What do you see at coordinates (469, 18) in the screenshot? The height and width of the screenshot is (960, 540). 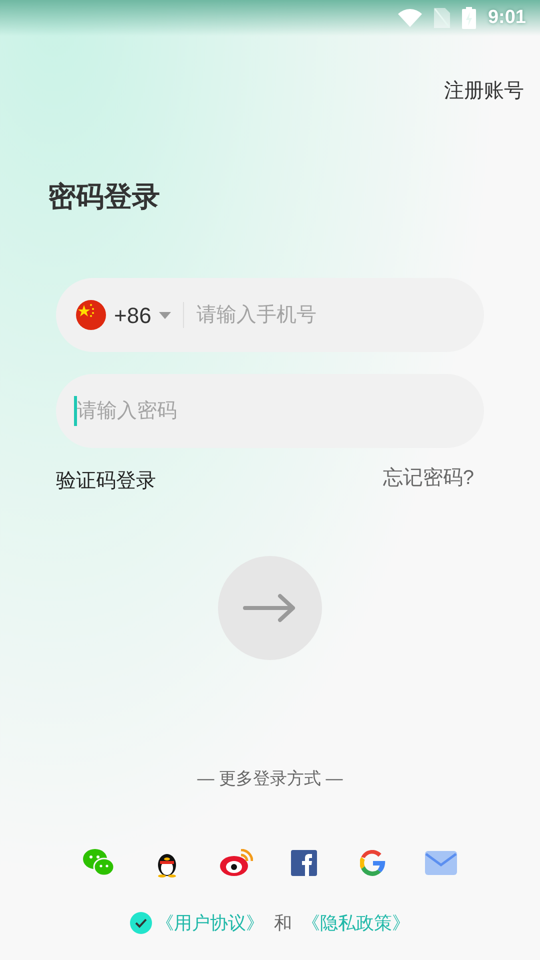 I see `battery-icon` at bounding box center [469, 18].